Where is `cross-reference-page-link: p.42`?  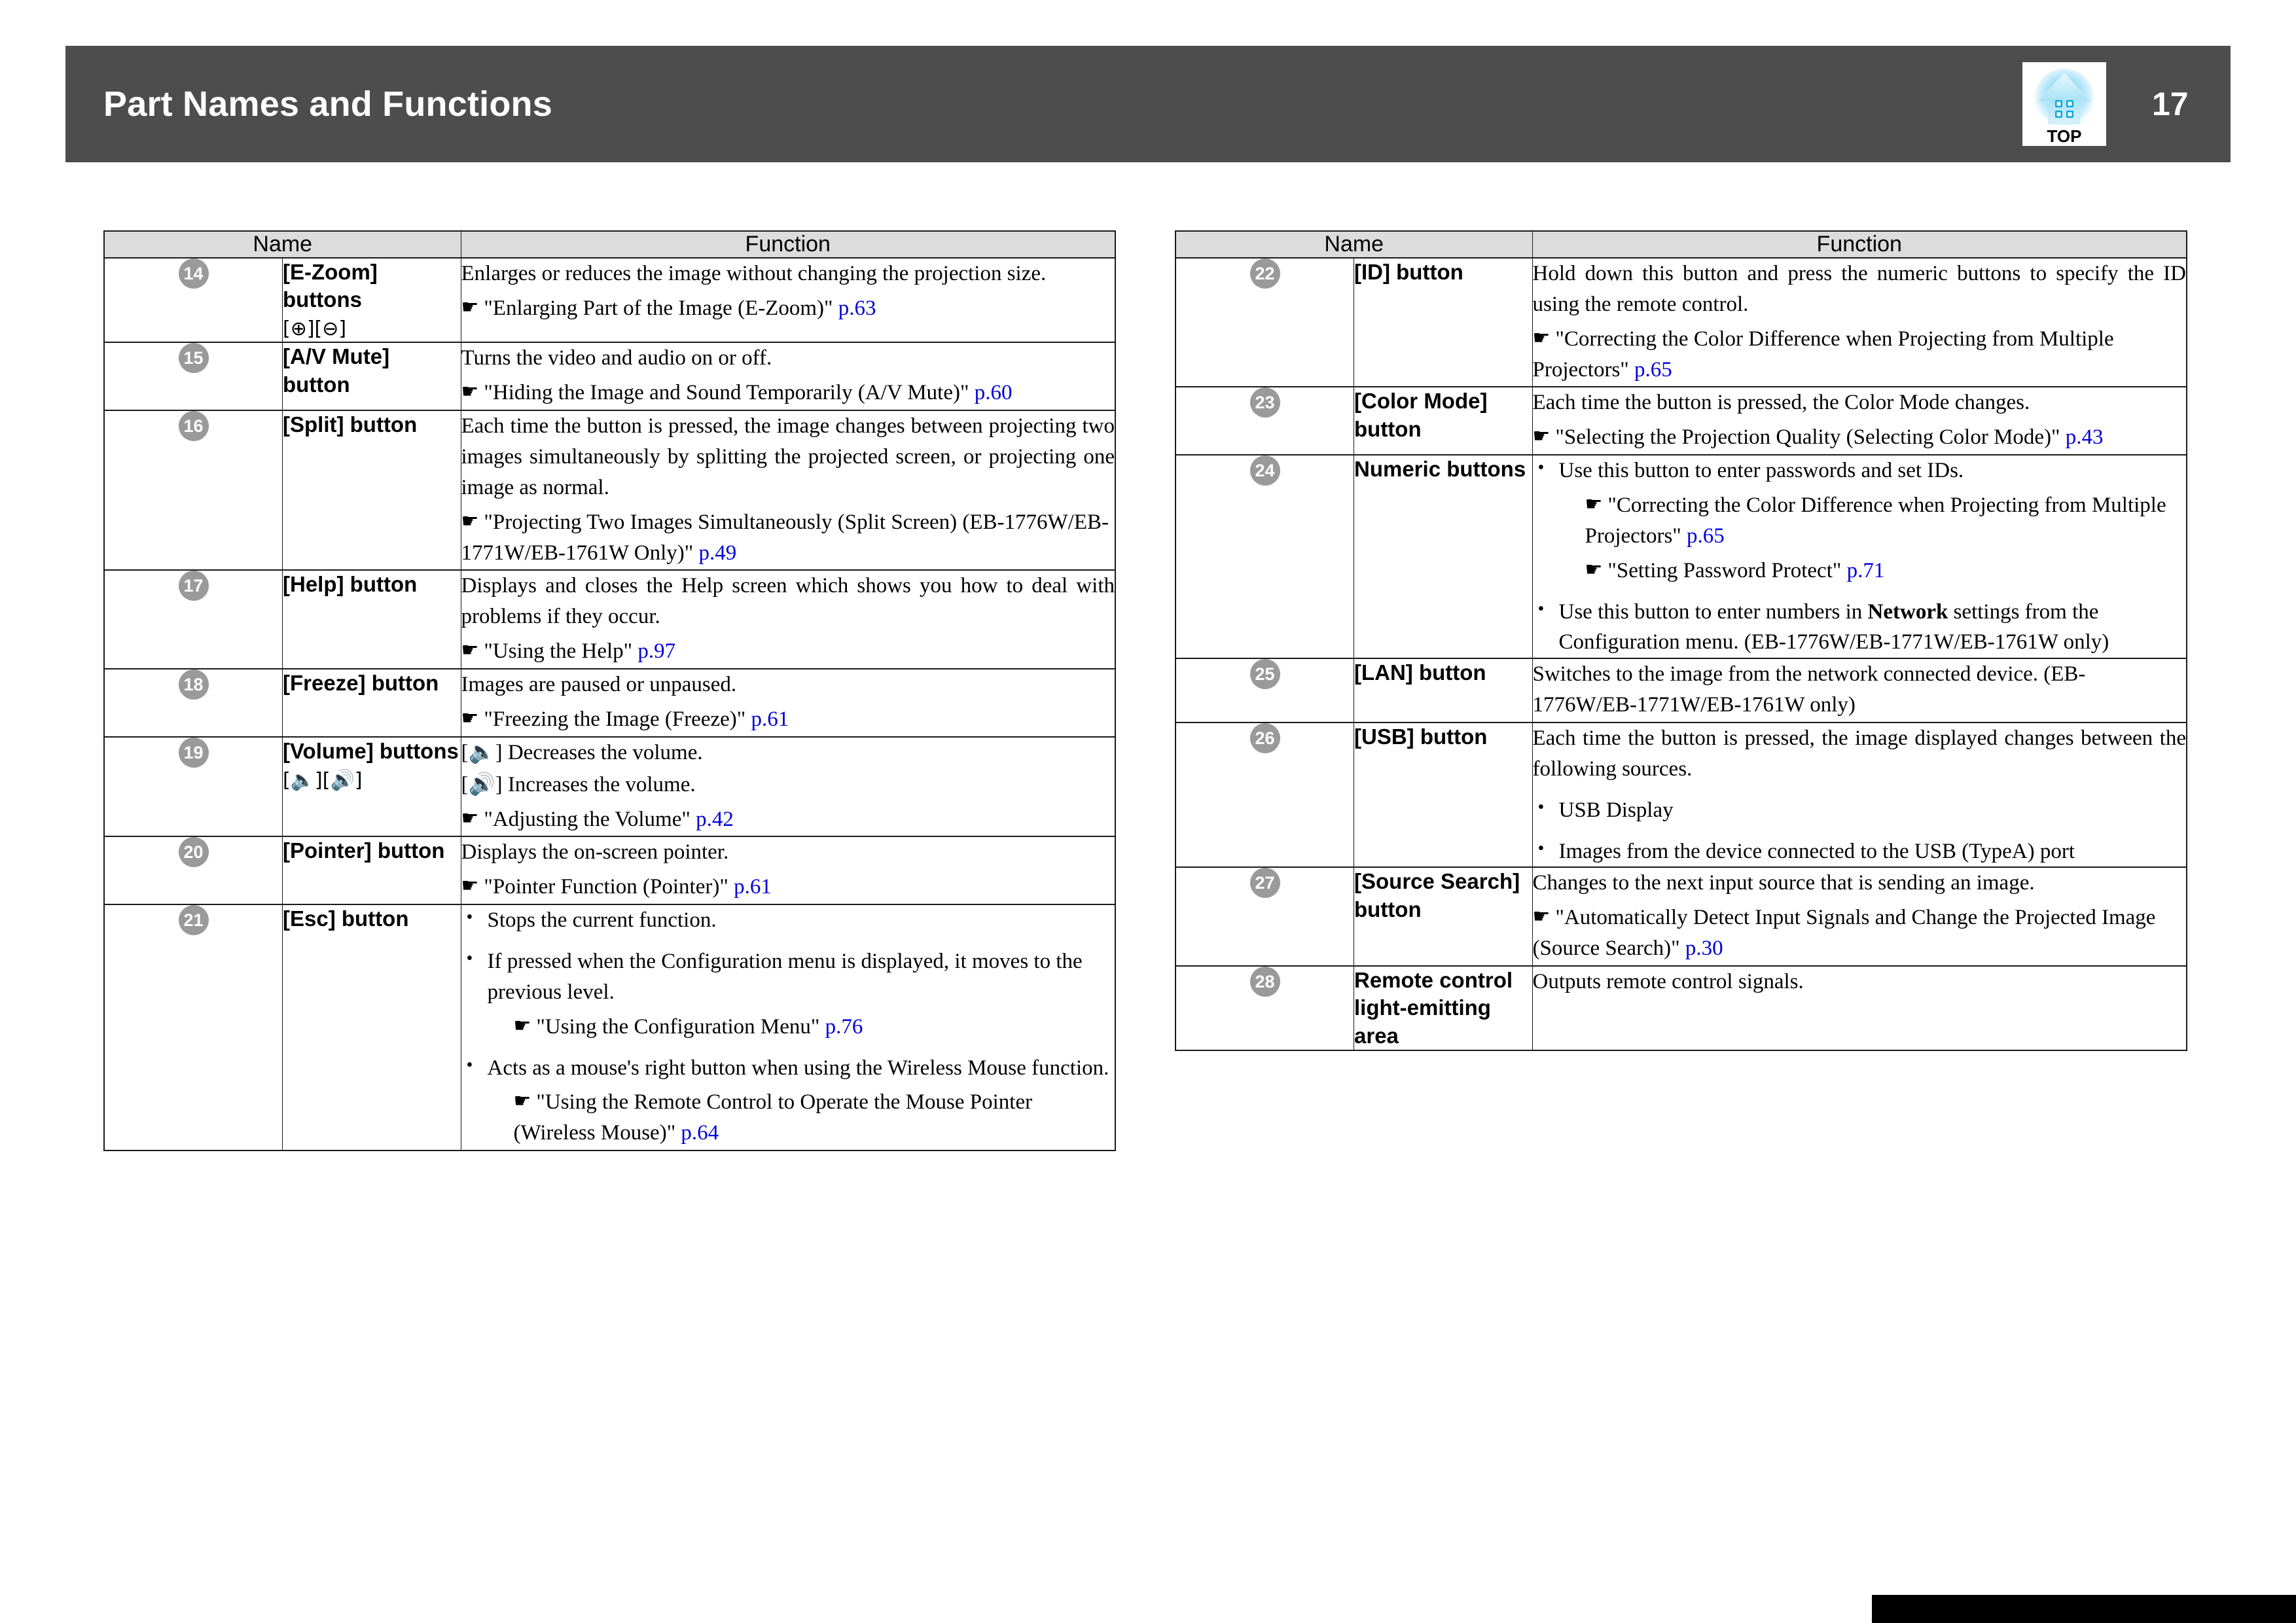
cross-reference-page-link: p.42 is located at coordinates (715, 820).